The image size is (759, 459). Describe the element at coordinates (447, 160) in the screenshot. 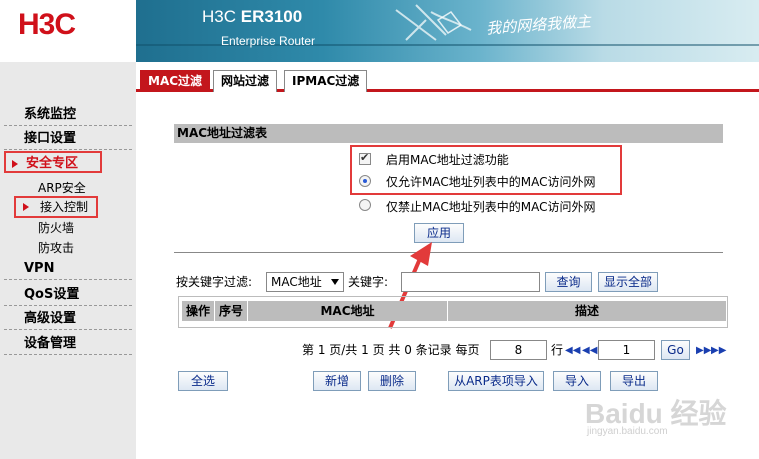

I see `enable-filter-label: 启用MAC地址过滤功能` at that location.